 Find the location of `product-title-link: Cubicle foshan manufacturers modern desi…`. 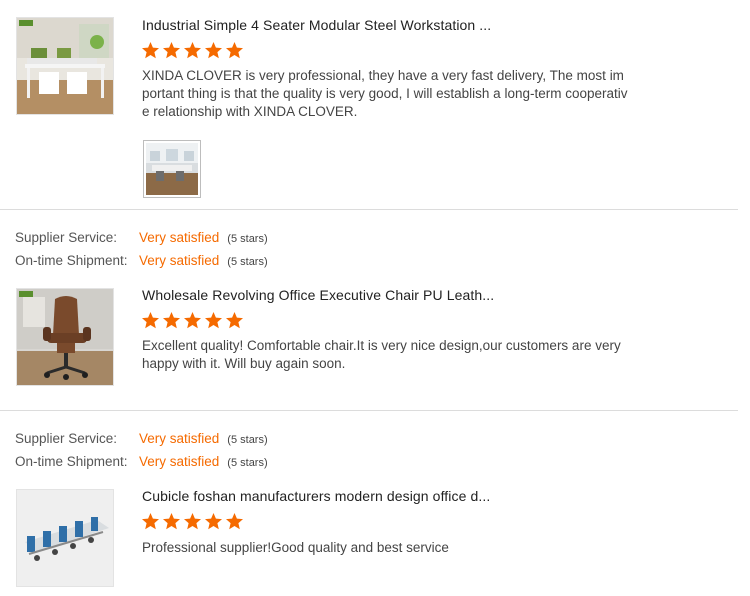

product-title-link: Cubicle foshan manufacturers modern desi… is located at coordinates (316, 496).